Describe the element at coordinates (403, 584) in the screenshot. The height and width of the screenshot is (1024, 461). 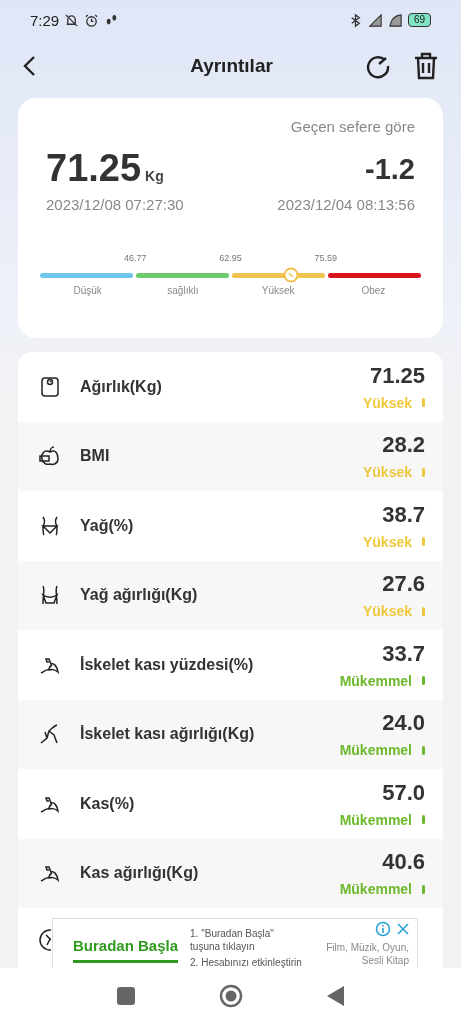
I see `metric-value: 27.6` at that location.